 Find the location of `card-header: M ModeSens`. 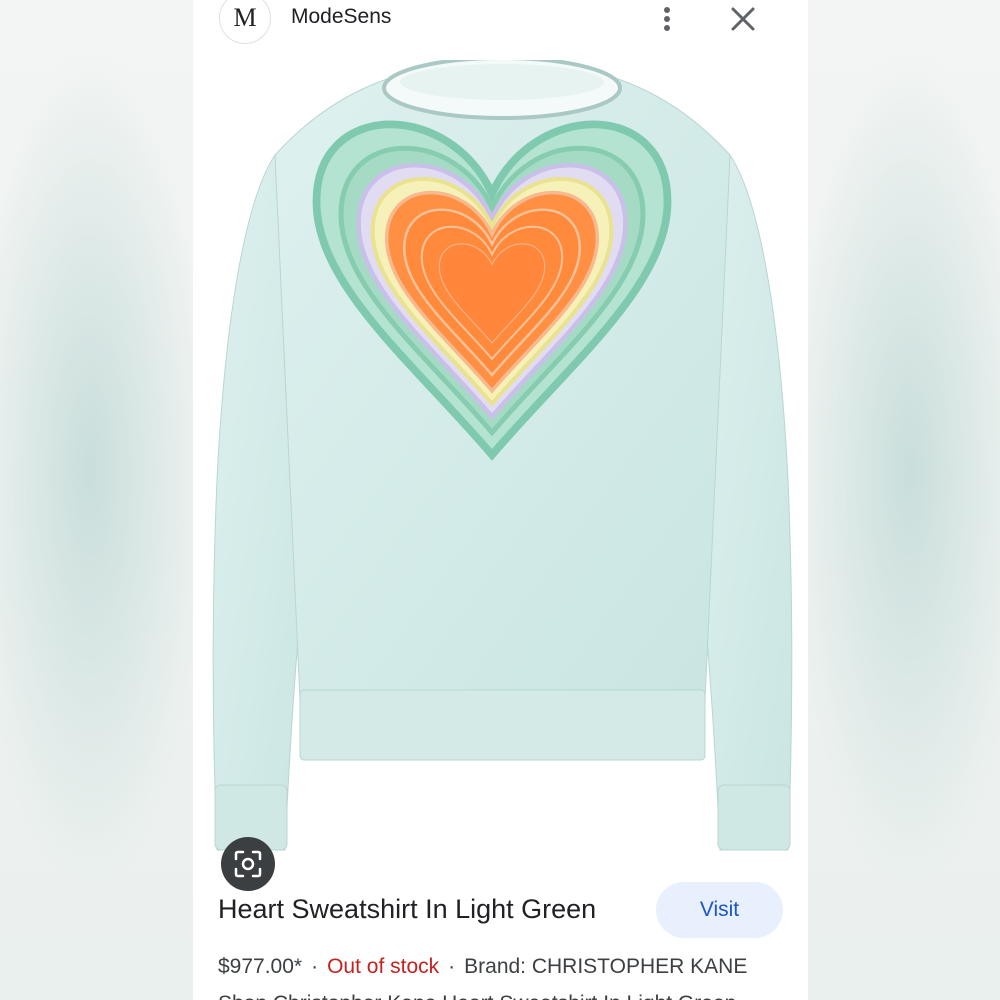

card-header: M ModeSens is located at coordinates (500, 30).